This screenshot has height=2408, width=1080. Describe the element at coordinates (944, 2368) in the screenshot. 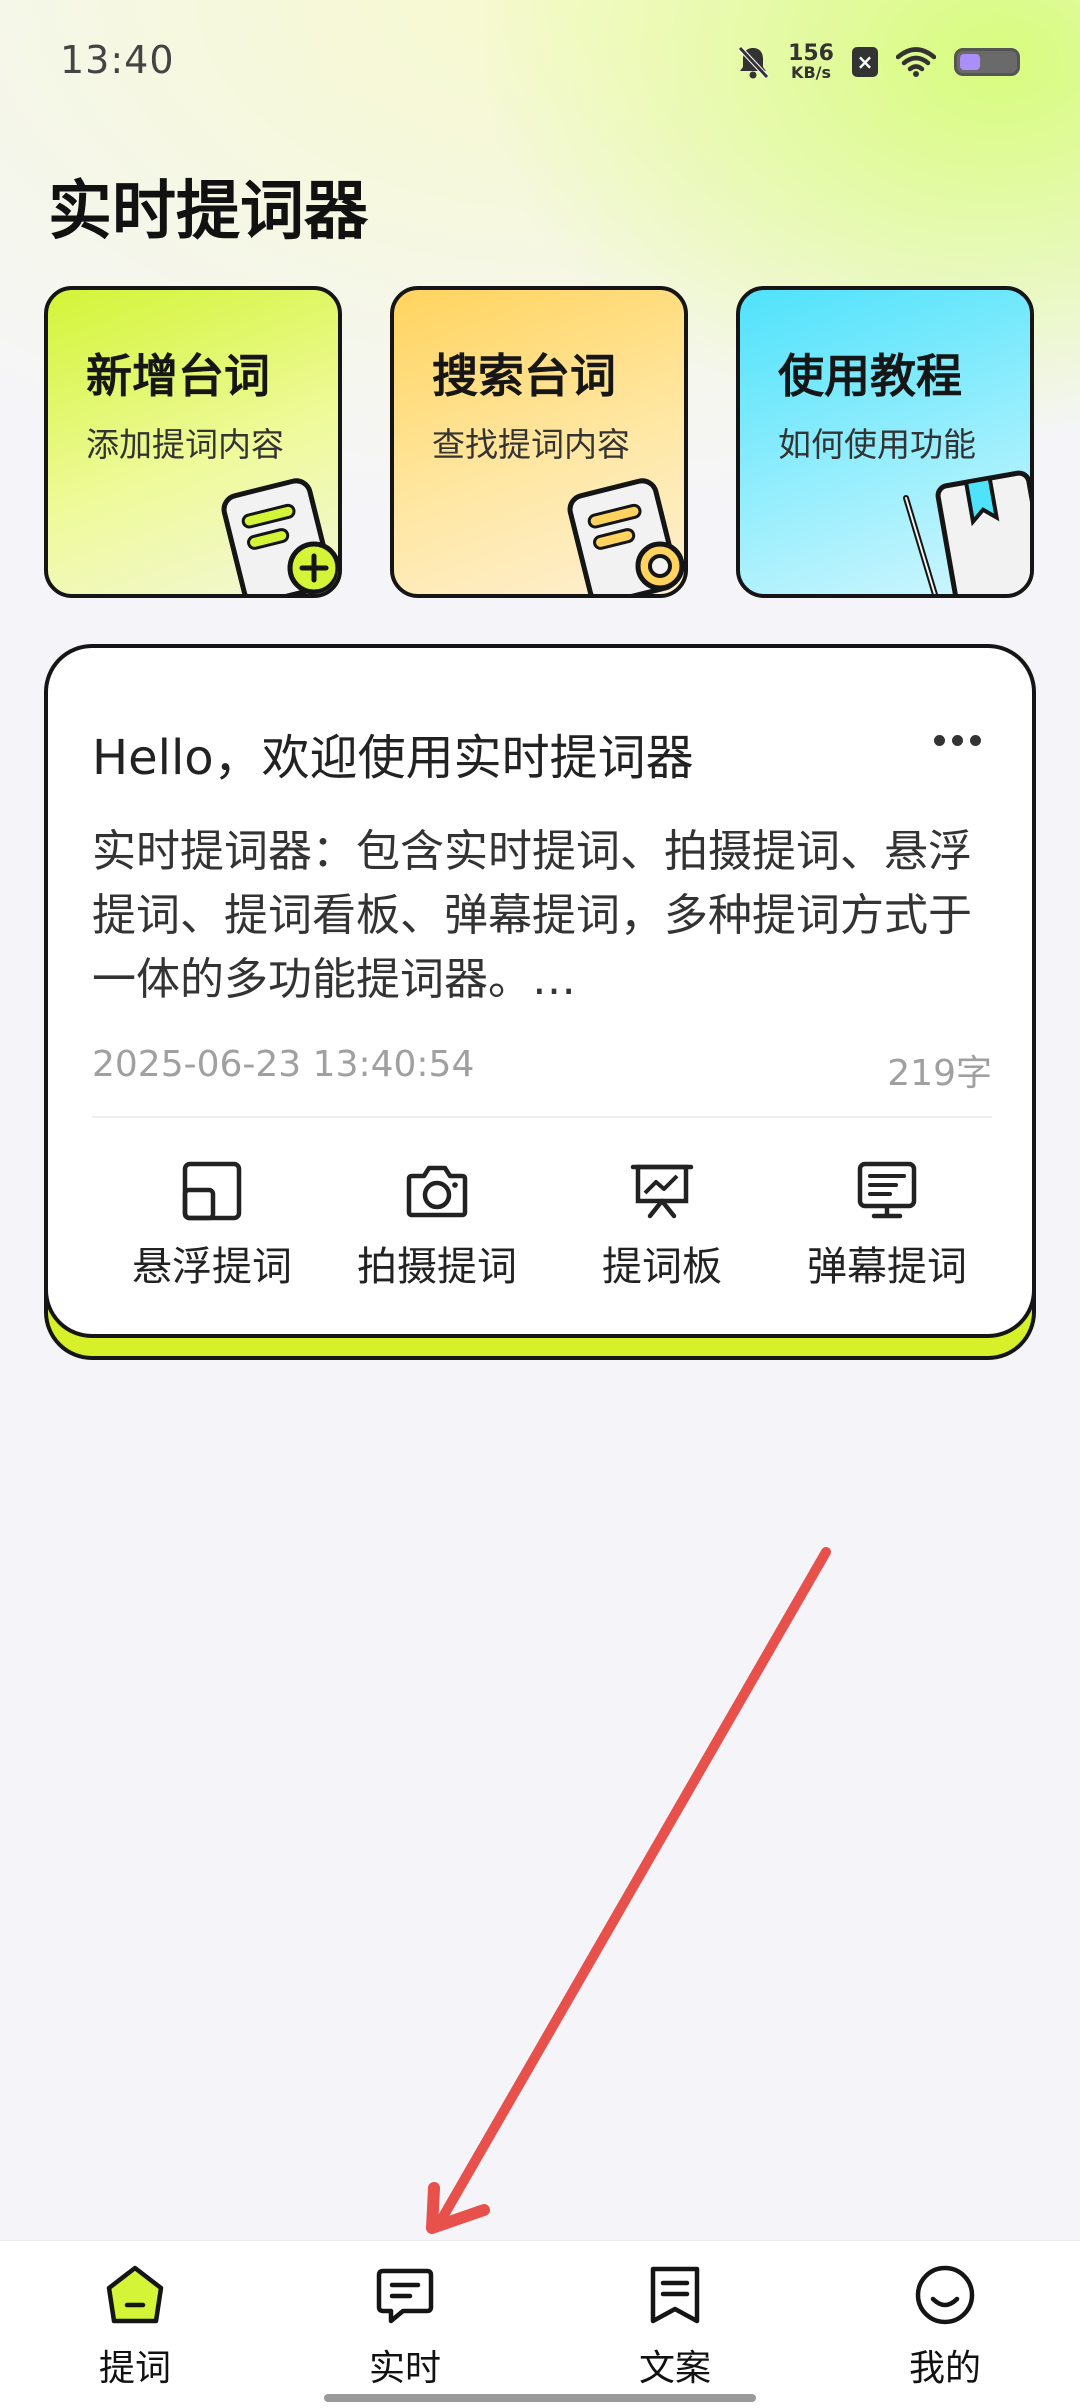

I see `nav-tab-mine-label: 我的` at that location.